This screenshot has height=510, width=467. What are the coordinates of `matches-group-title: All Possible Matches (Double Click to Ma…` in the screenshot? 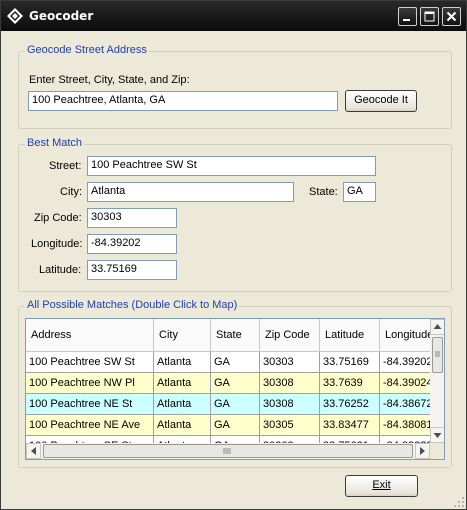 It's located at (132, 305).